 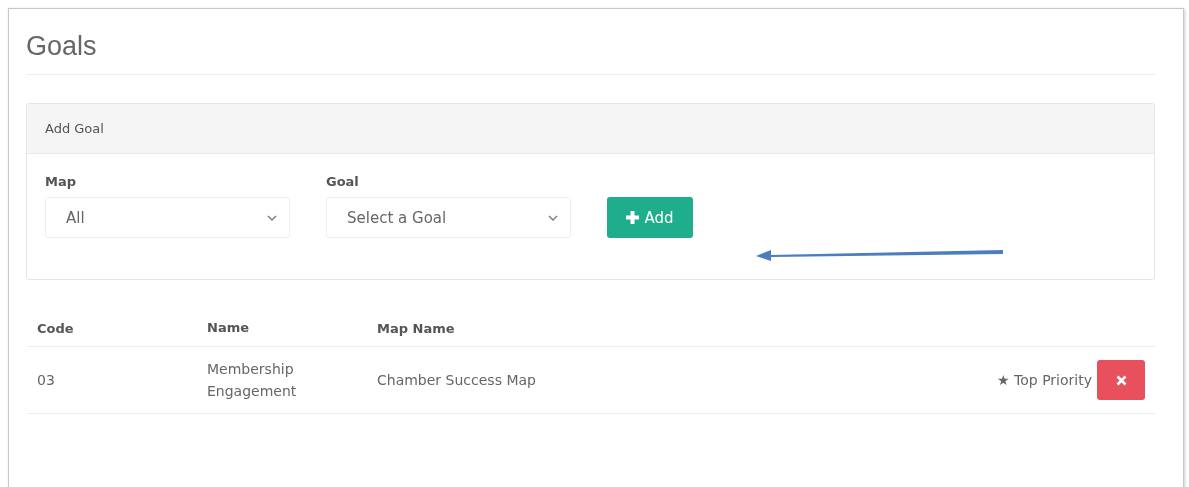 I want to click on select-field: All, so click(x=167, y=217).